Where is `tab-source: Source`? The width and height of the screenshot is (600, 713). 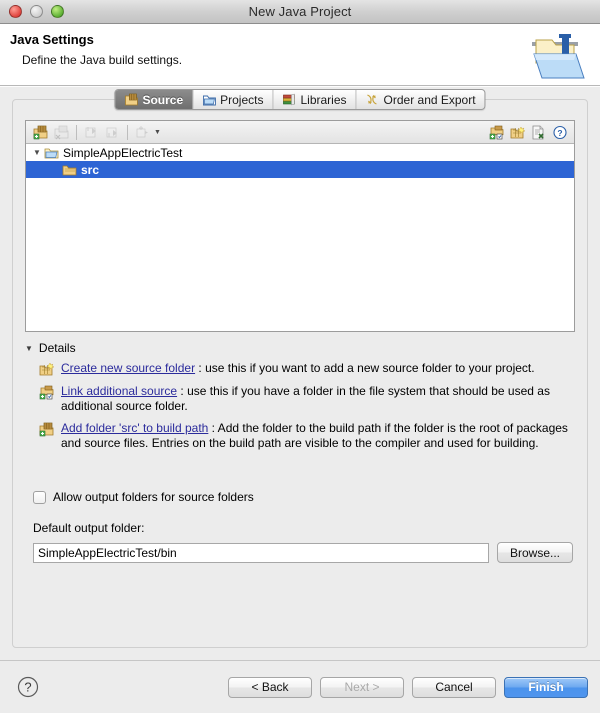
tab-source: Source is located at coordinates (154, 99).